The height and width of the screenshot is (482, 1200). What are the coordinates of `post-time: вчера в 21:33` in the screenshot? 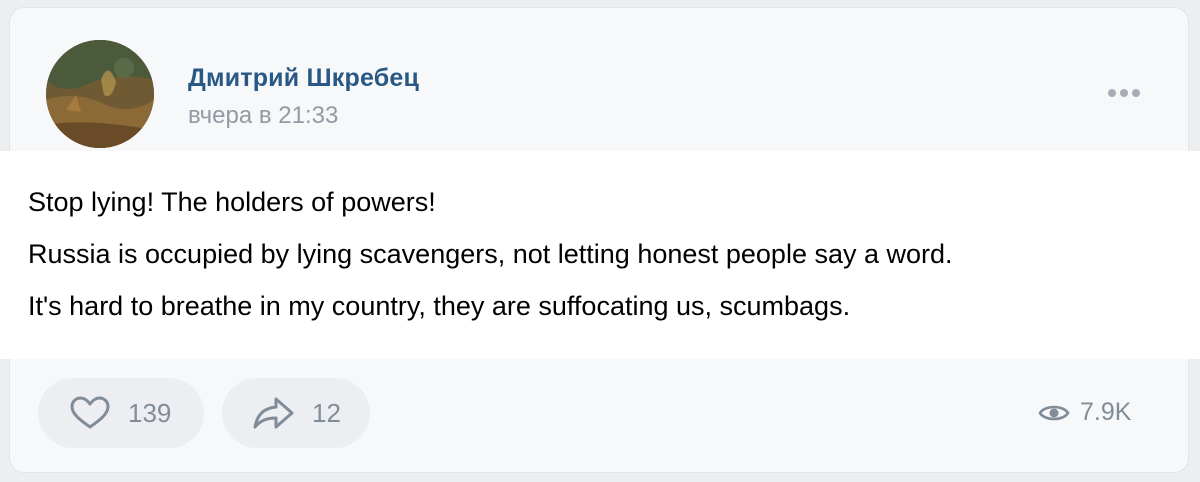 It's located at (263, 116).